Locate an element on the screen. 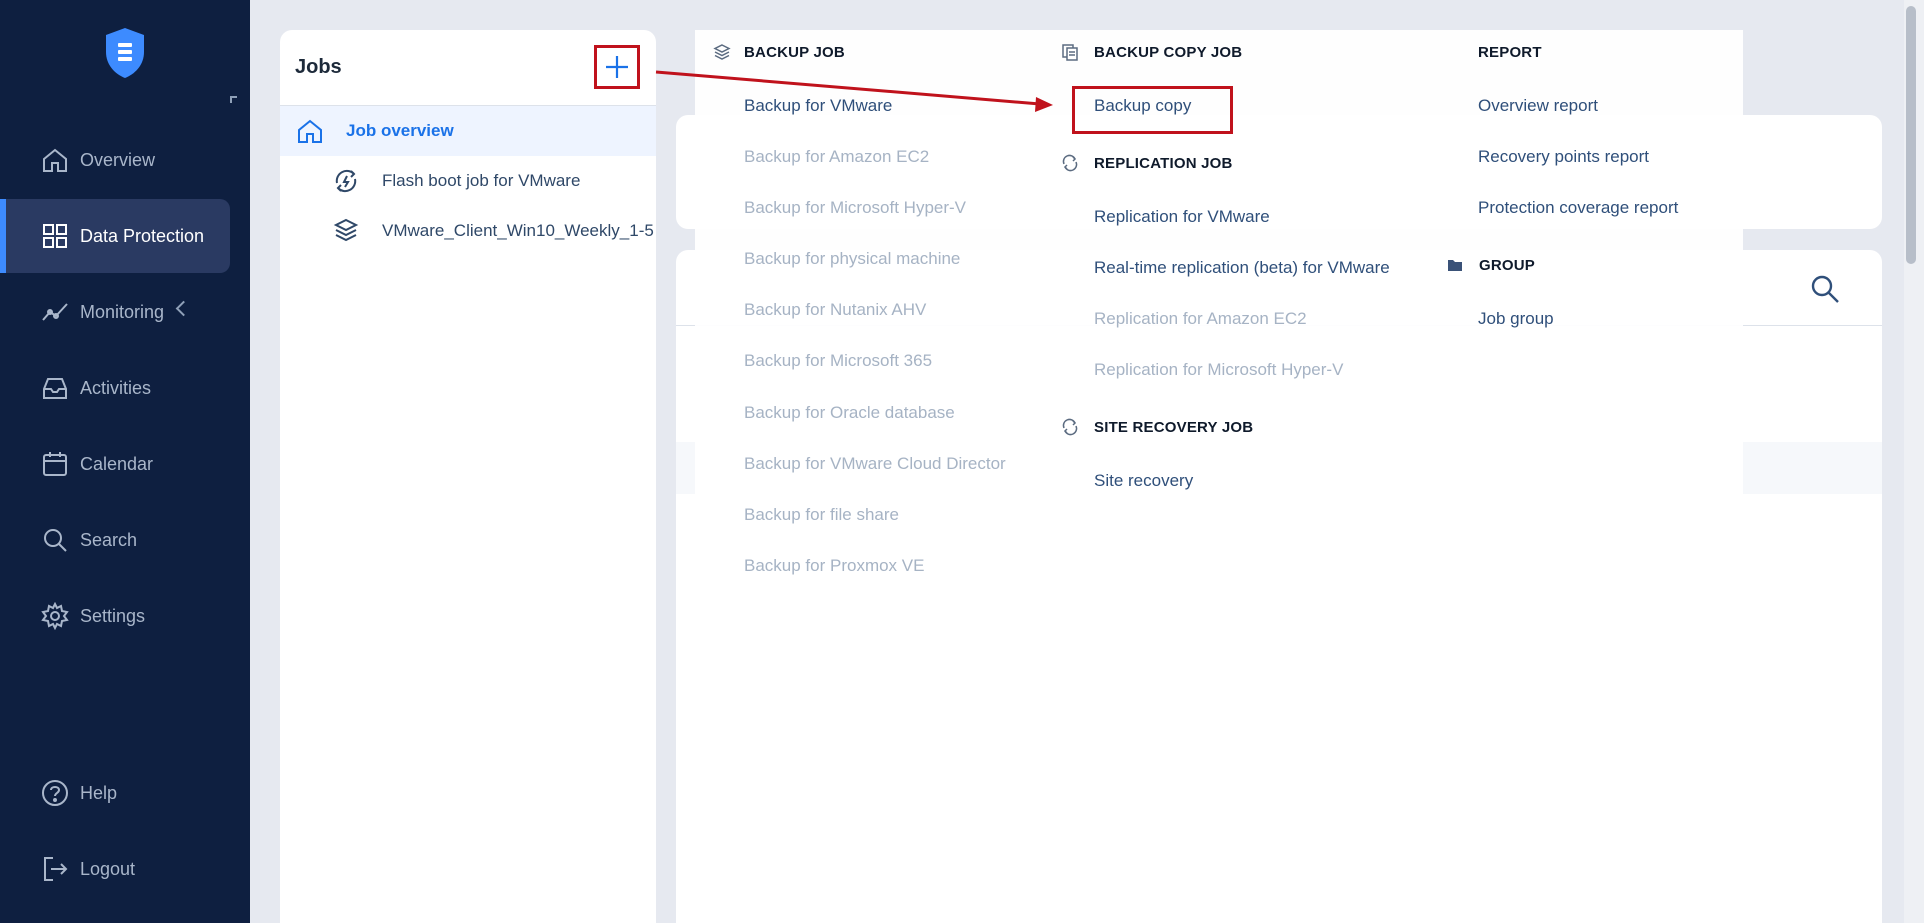 The height and width of the screenshot is (923, 1924). scrollbar-thumb is located at coordinates (1911, 135).